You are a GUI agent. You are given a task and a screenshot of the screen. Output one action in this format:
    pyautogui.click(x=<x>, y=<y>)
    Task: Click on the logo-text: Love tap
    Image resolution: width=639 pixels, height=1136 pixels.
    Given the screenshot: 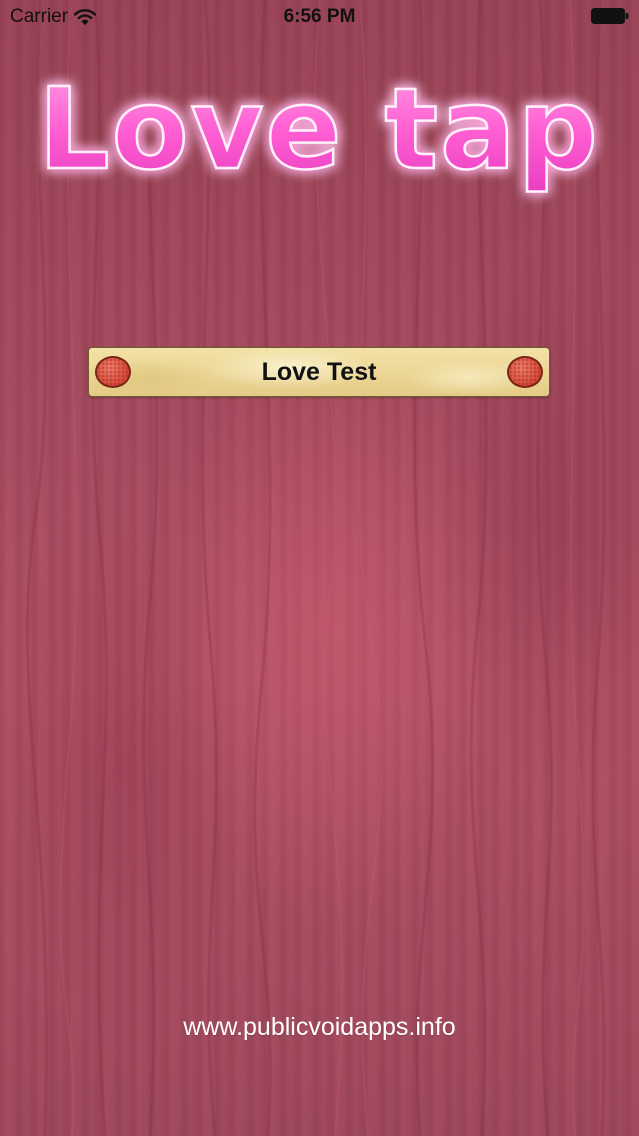 What is the action you would take?
    pyautogui.click(x=319, y=130)
    